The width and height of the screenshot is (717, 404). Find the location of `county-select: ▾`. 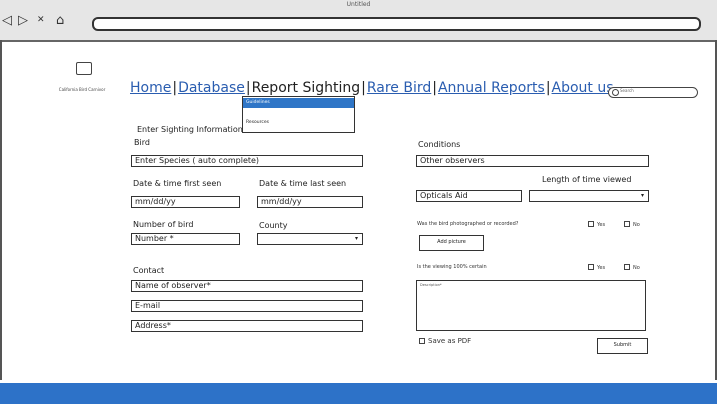

county-select: ▾ is located at coordinates (310, 239).